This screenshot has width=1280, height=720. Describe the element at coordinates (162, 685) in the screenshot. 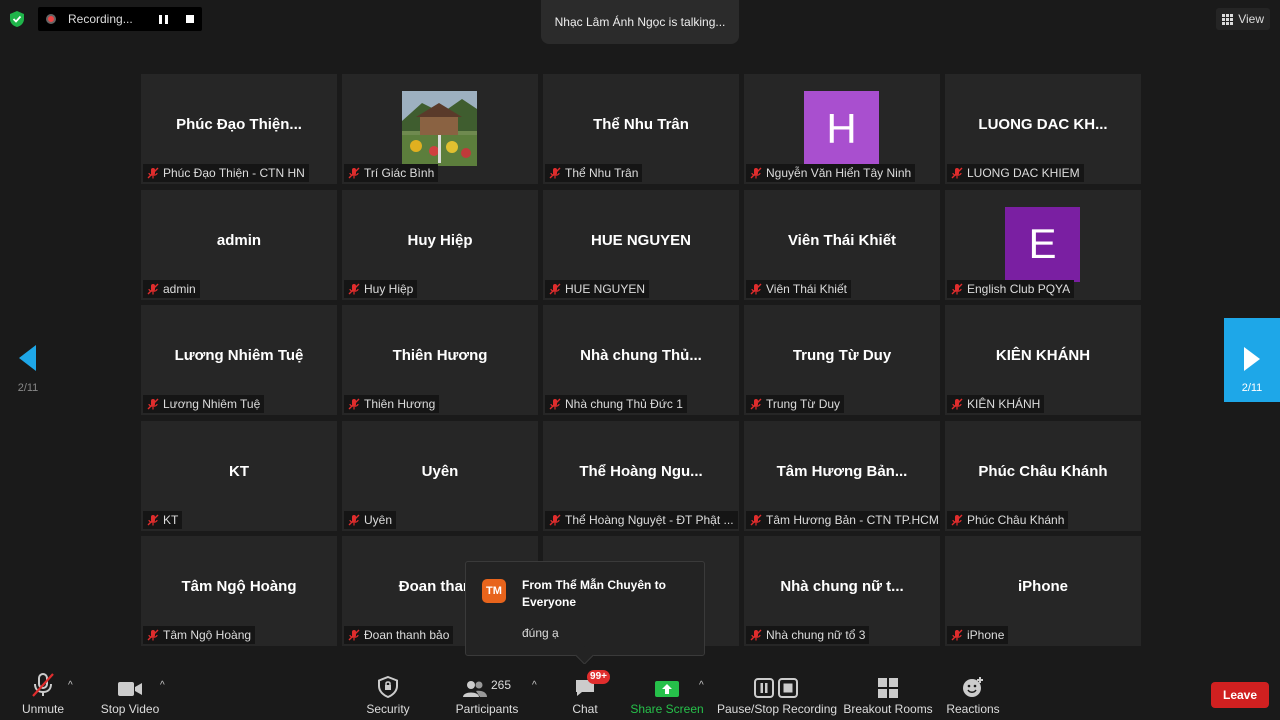

I see `video-options-caret-icon: ^` at that location.